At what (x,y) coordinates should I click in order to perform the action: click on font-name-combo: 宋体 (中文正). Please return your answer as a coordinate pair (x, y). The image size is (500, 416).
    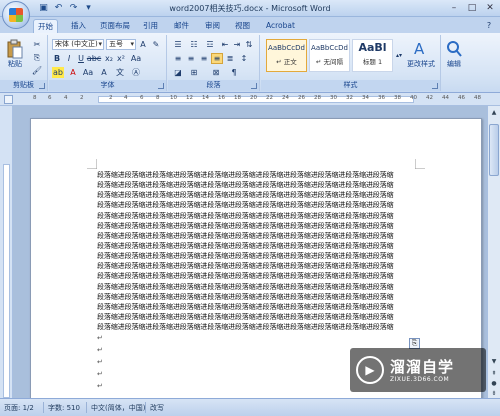
    Looking at the image, I should click on (78, 44).